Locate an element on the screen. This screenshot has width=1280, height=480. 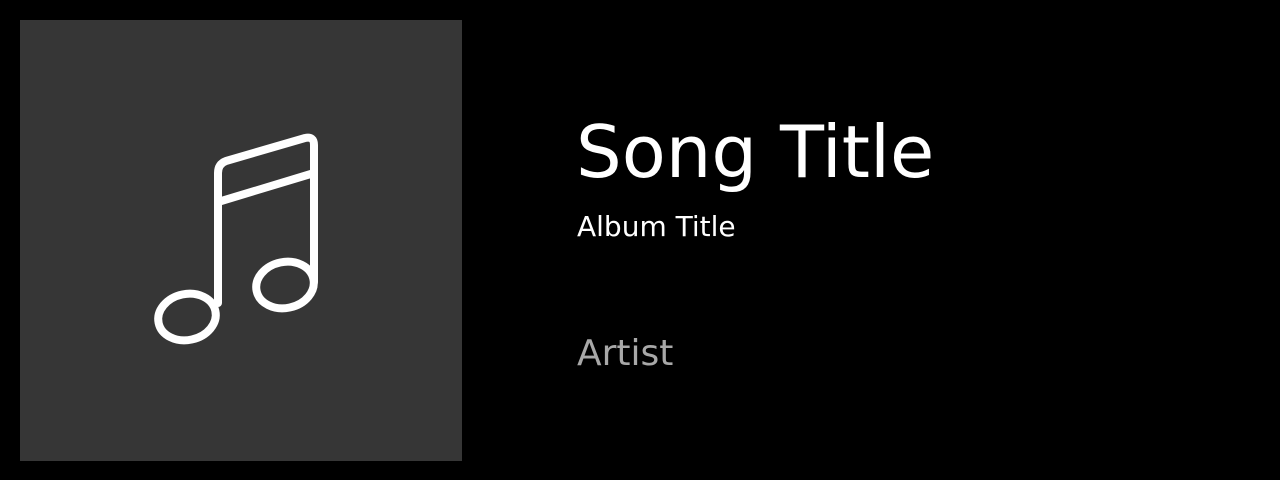
album-title: Album Title is located at coordinates (656, 226).